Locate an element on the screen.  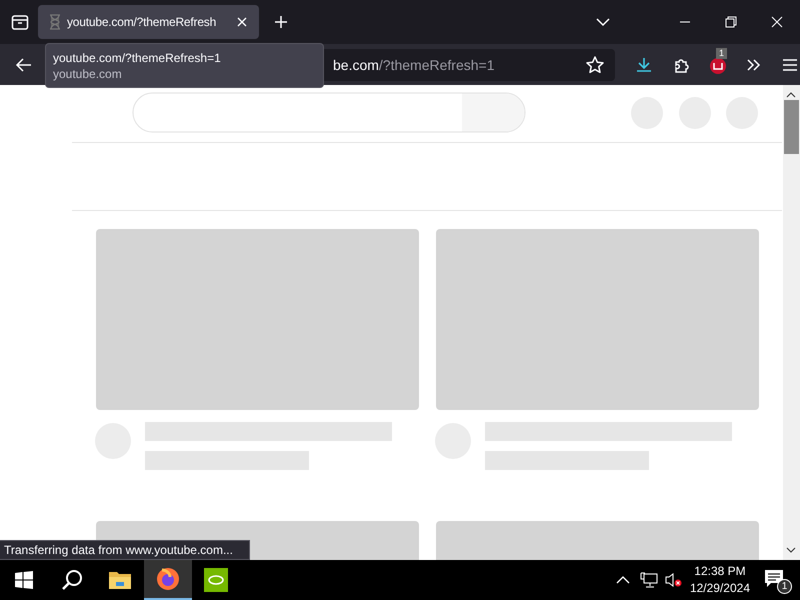
bookmark-star-icon is located at coordinates (595, 64).